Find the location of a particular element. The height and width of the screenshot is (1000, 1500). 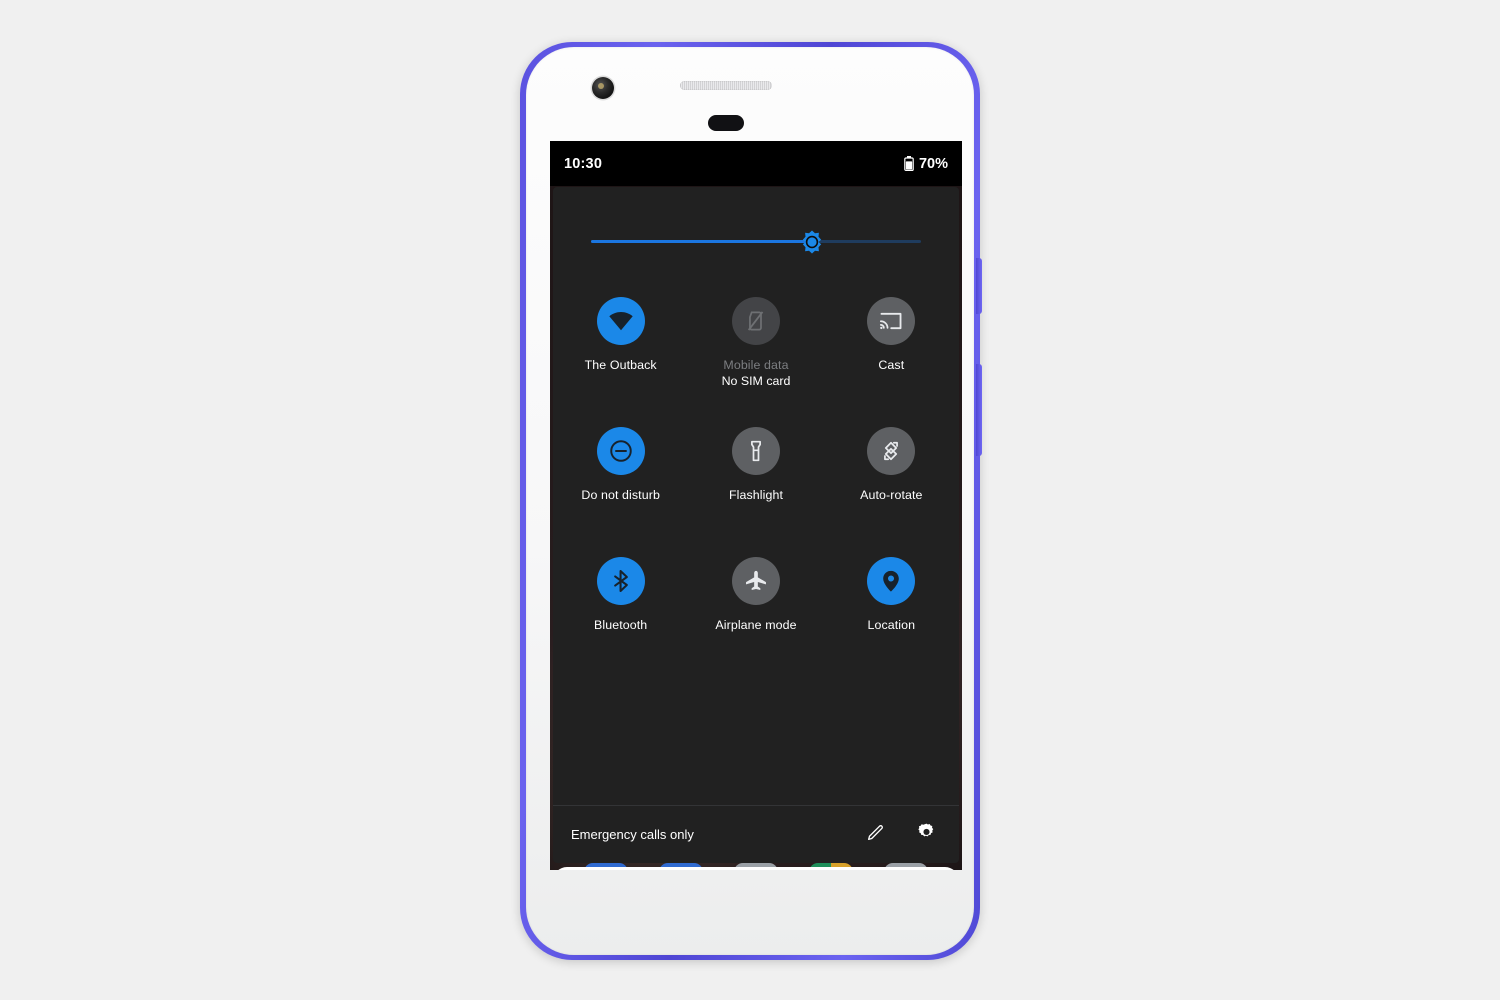

tile-label: Flashlight is located at coordinates (755, 495).